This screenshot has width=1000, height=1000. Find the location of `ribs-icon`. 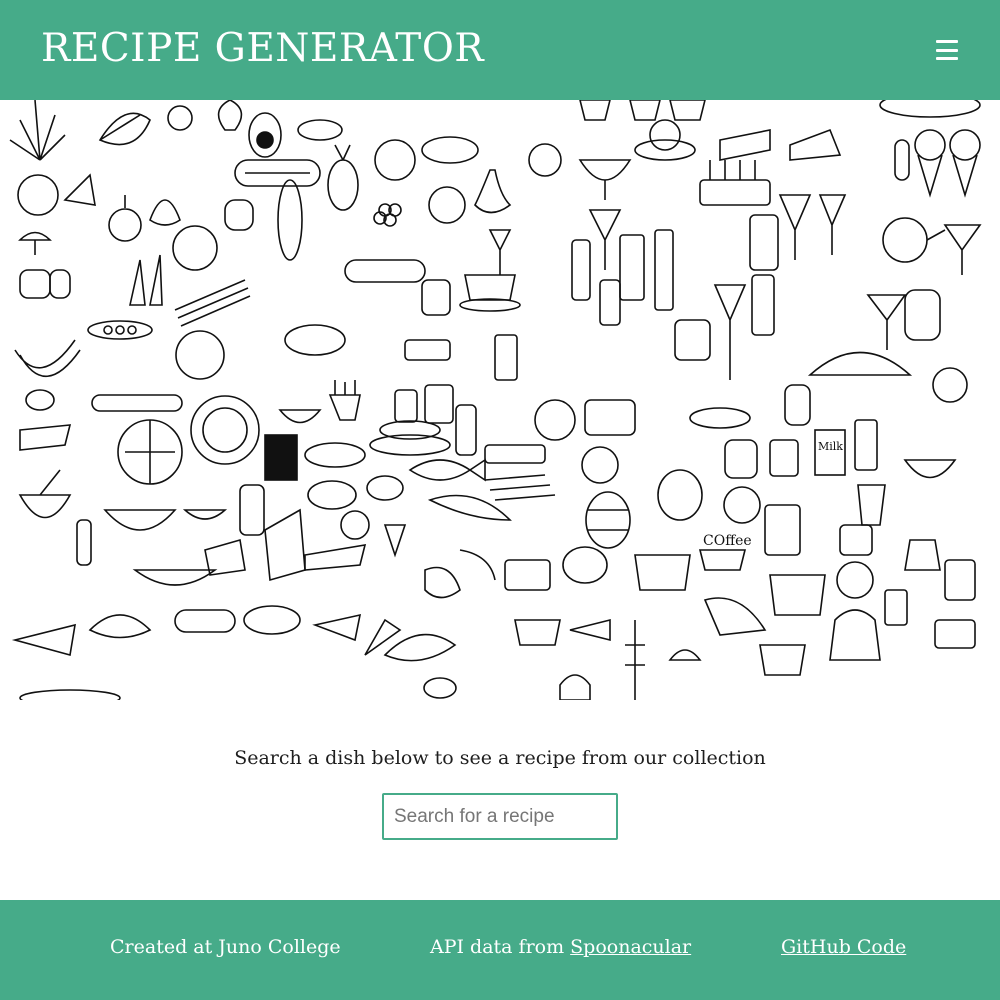

ribs-icon is located at coordinates (285, 545).